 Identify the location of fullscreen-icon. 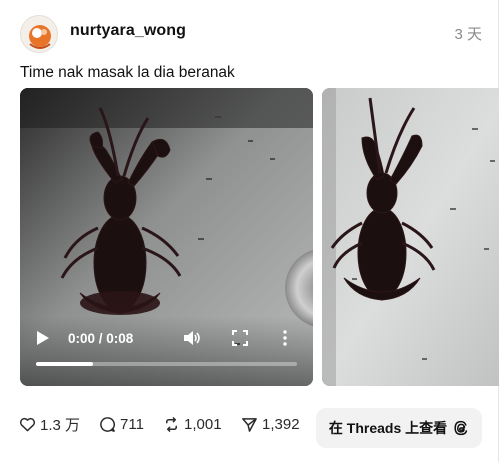
(240, 338).